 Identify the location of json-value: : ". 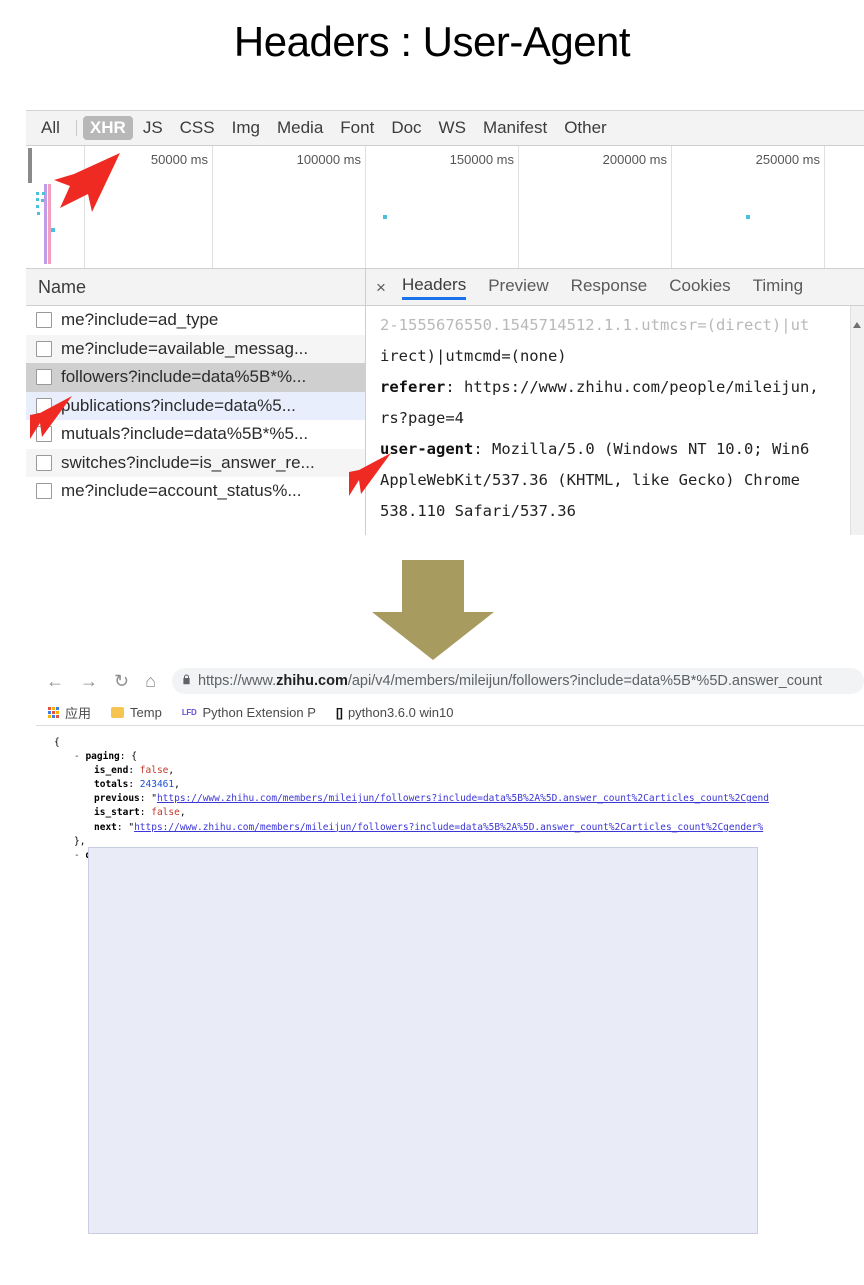
(125, 827).